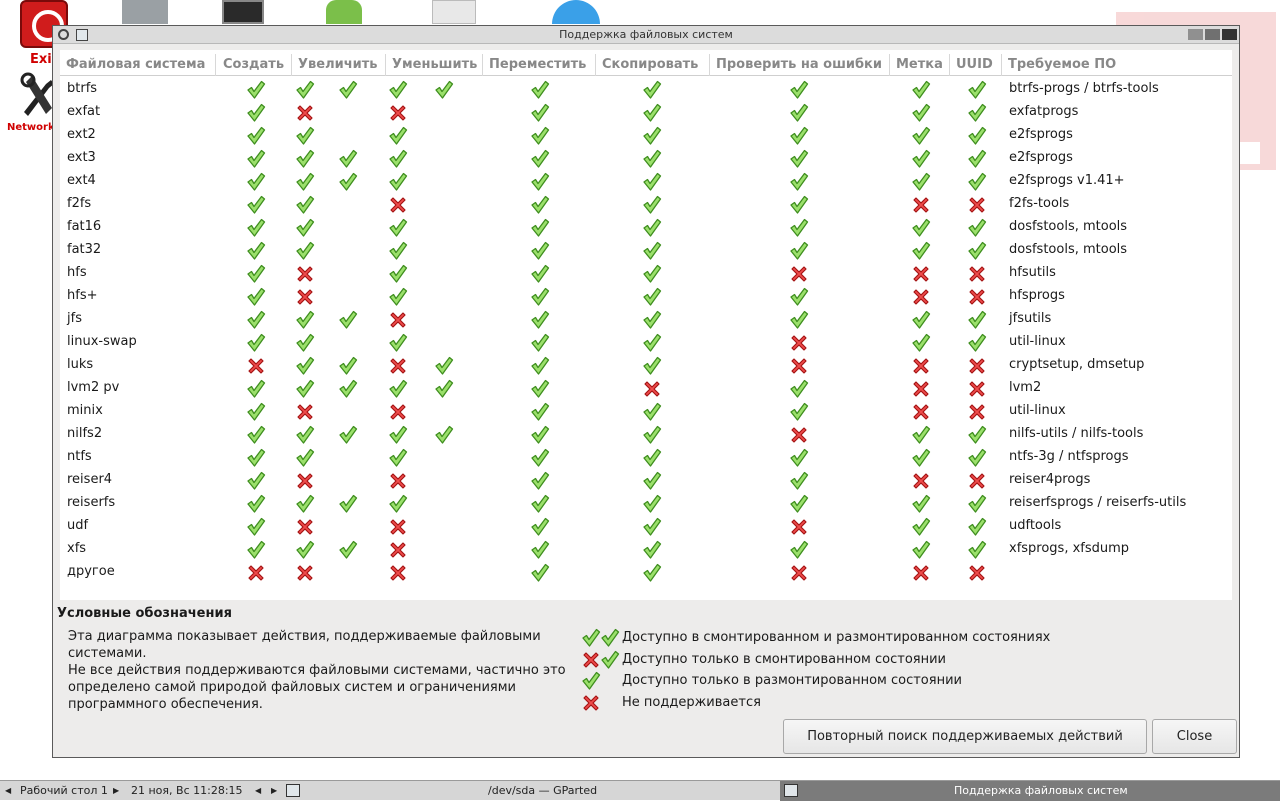  Describe the element at coordinates (646, 457) in the screenshot. I see `table-row: ntfs ntfs-3g / ntfsprogs` at that location.